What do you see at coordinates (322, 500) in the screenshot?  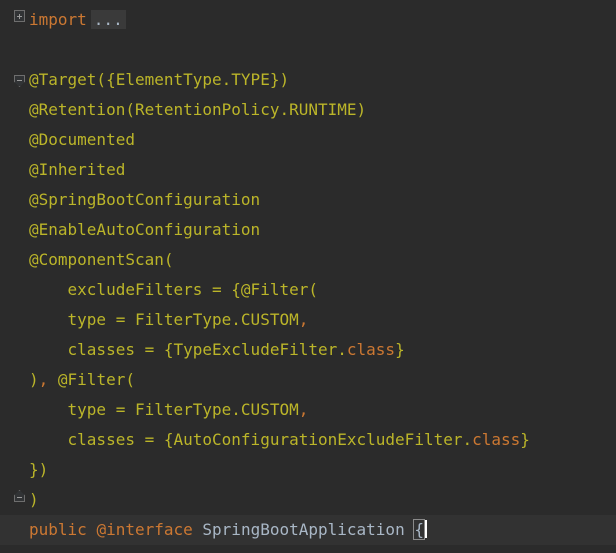 I see `code-line-17: )` at bounding box center [322, 500].